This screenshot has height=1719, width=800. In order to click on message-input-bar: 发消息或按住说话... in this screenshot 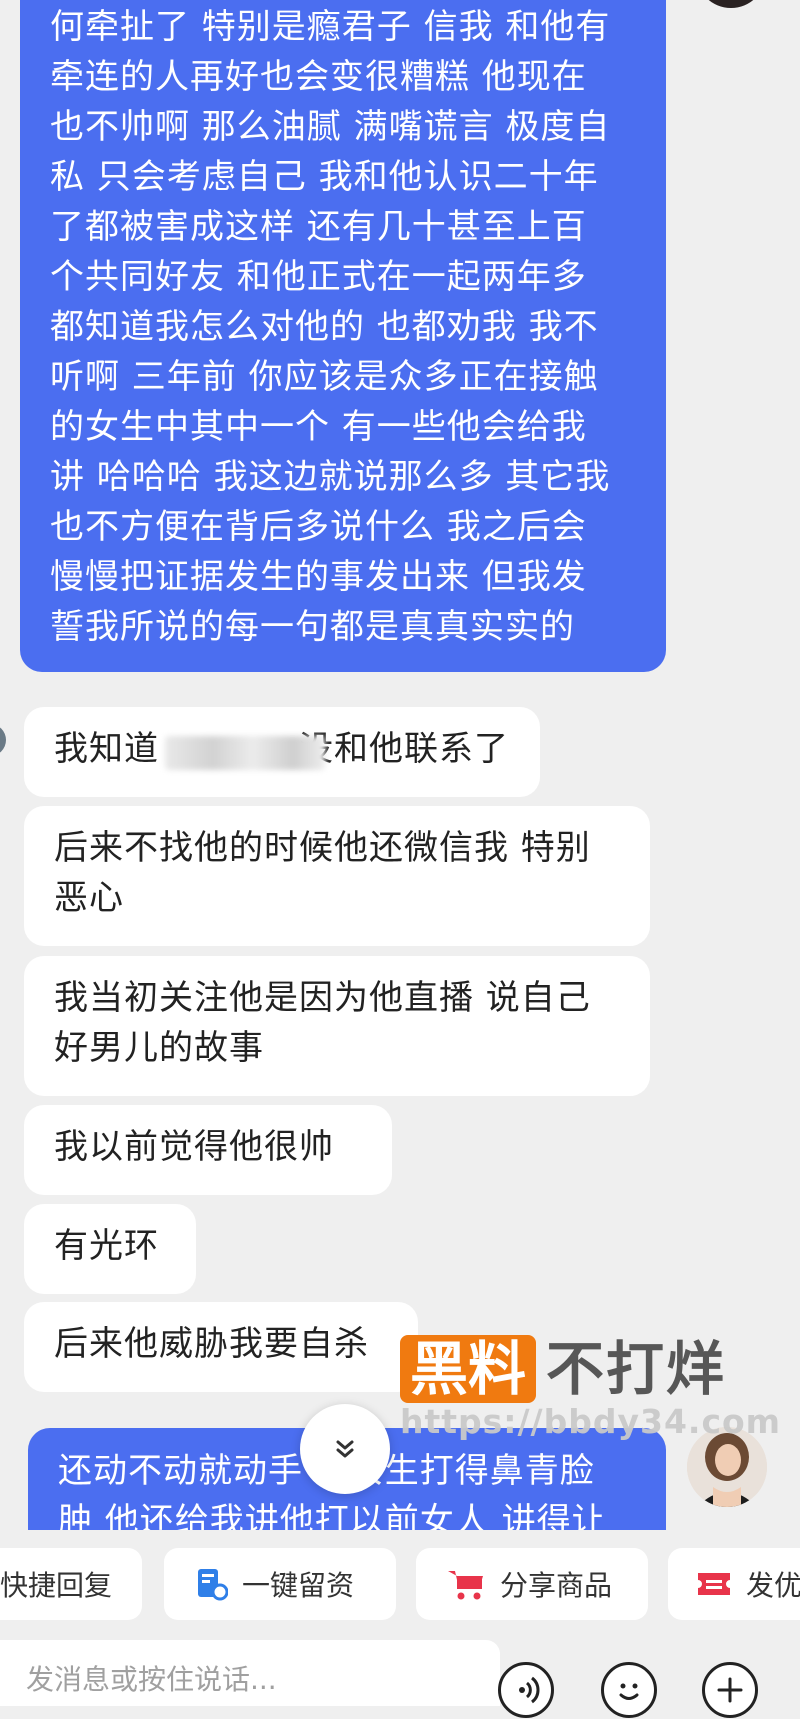, I will do `click(400, 1679)`.